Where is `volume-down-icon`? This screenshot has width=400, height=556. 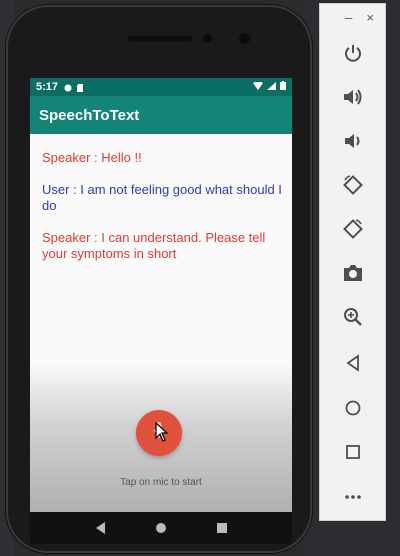 volume-down-icon is located at coordinates (352, 141).